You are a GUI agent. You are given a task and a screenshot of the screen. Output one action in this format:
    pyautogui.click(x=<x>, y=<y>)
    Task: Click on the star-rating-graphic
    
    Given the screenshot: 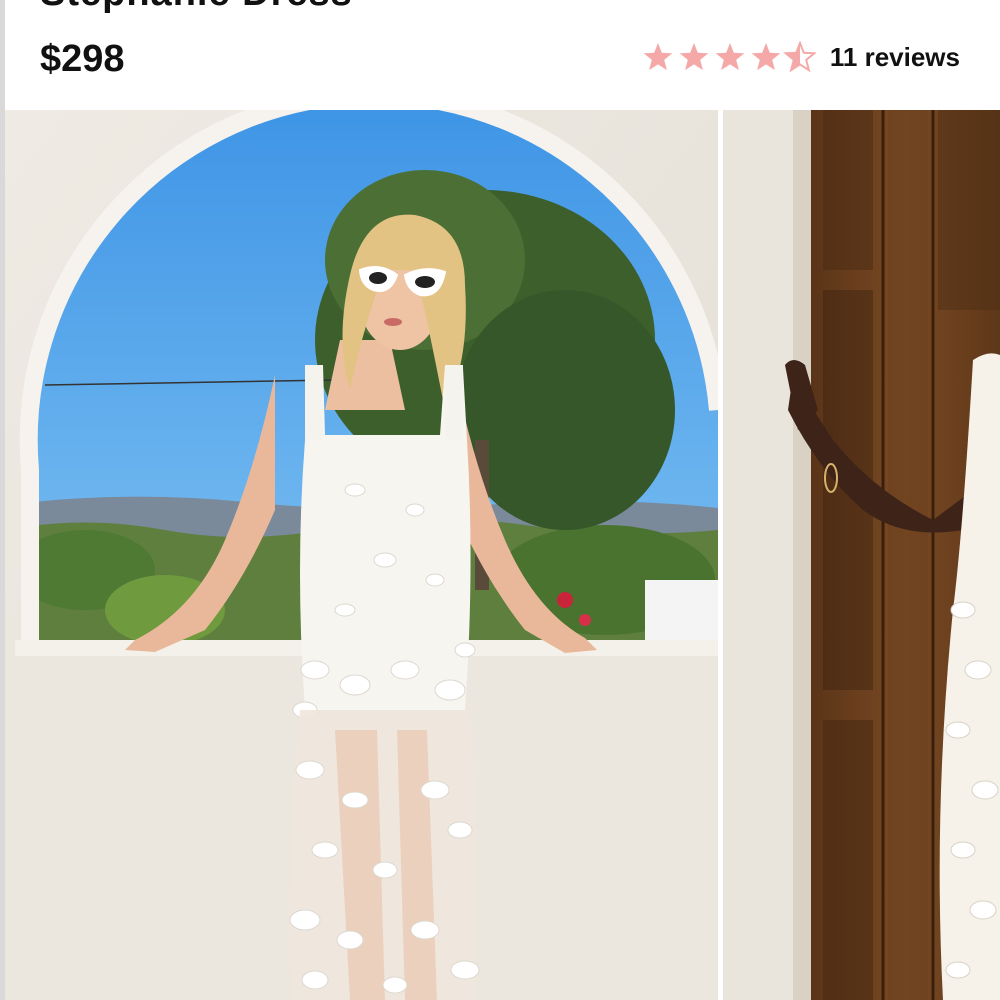 What is the action you would take?
    pyautogui.click(x=729, y=57)
    